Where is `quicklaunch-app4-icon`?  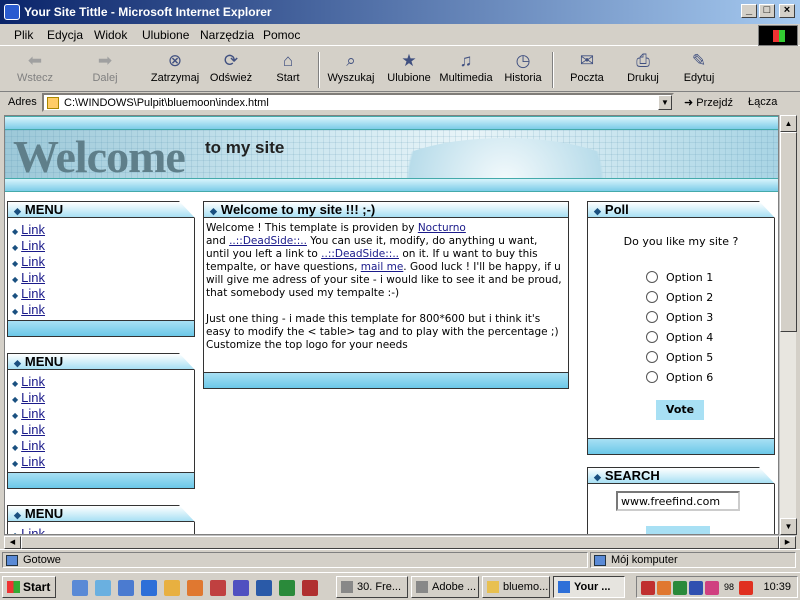 quicklaunch-app4-icon is located at coordinates (310, 588).